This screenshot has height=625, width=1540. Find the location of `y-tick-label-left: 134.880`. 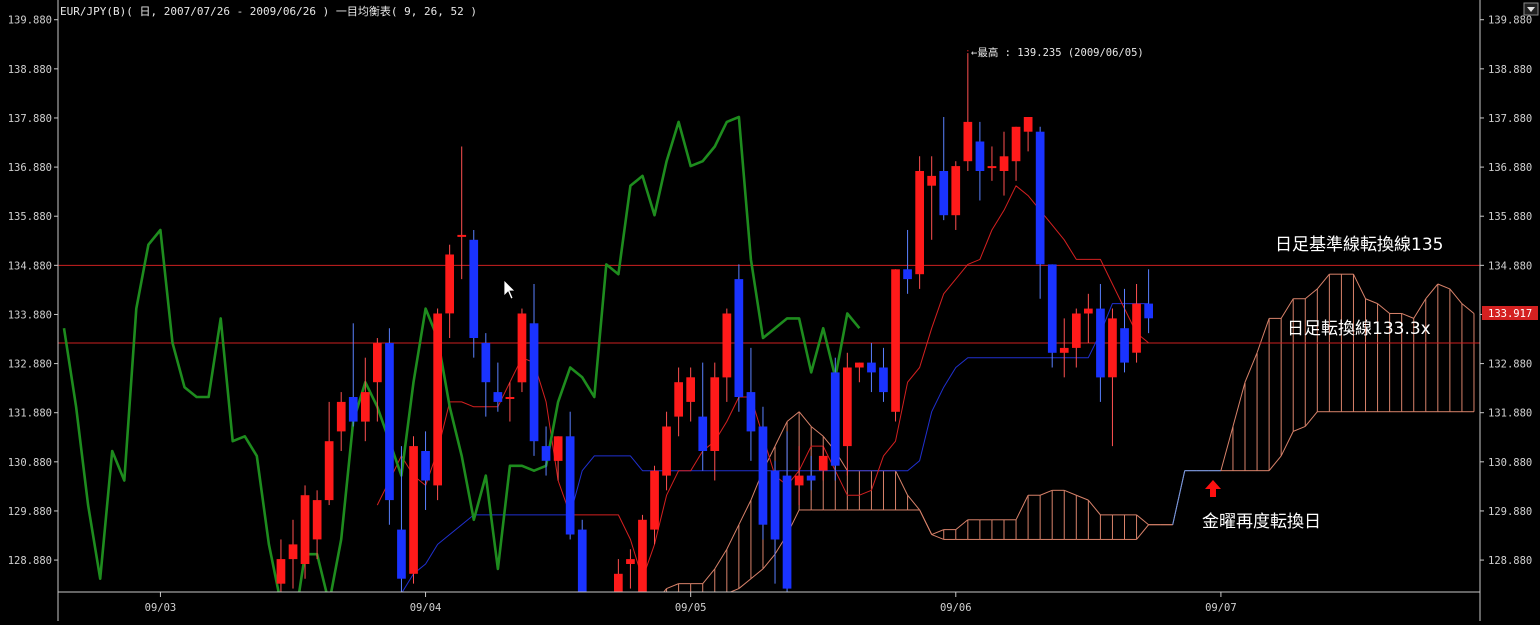

y-tick-label-left: 134.880 is located at coordinates (30, 266).